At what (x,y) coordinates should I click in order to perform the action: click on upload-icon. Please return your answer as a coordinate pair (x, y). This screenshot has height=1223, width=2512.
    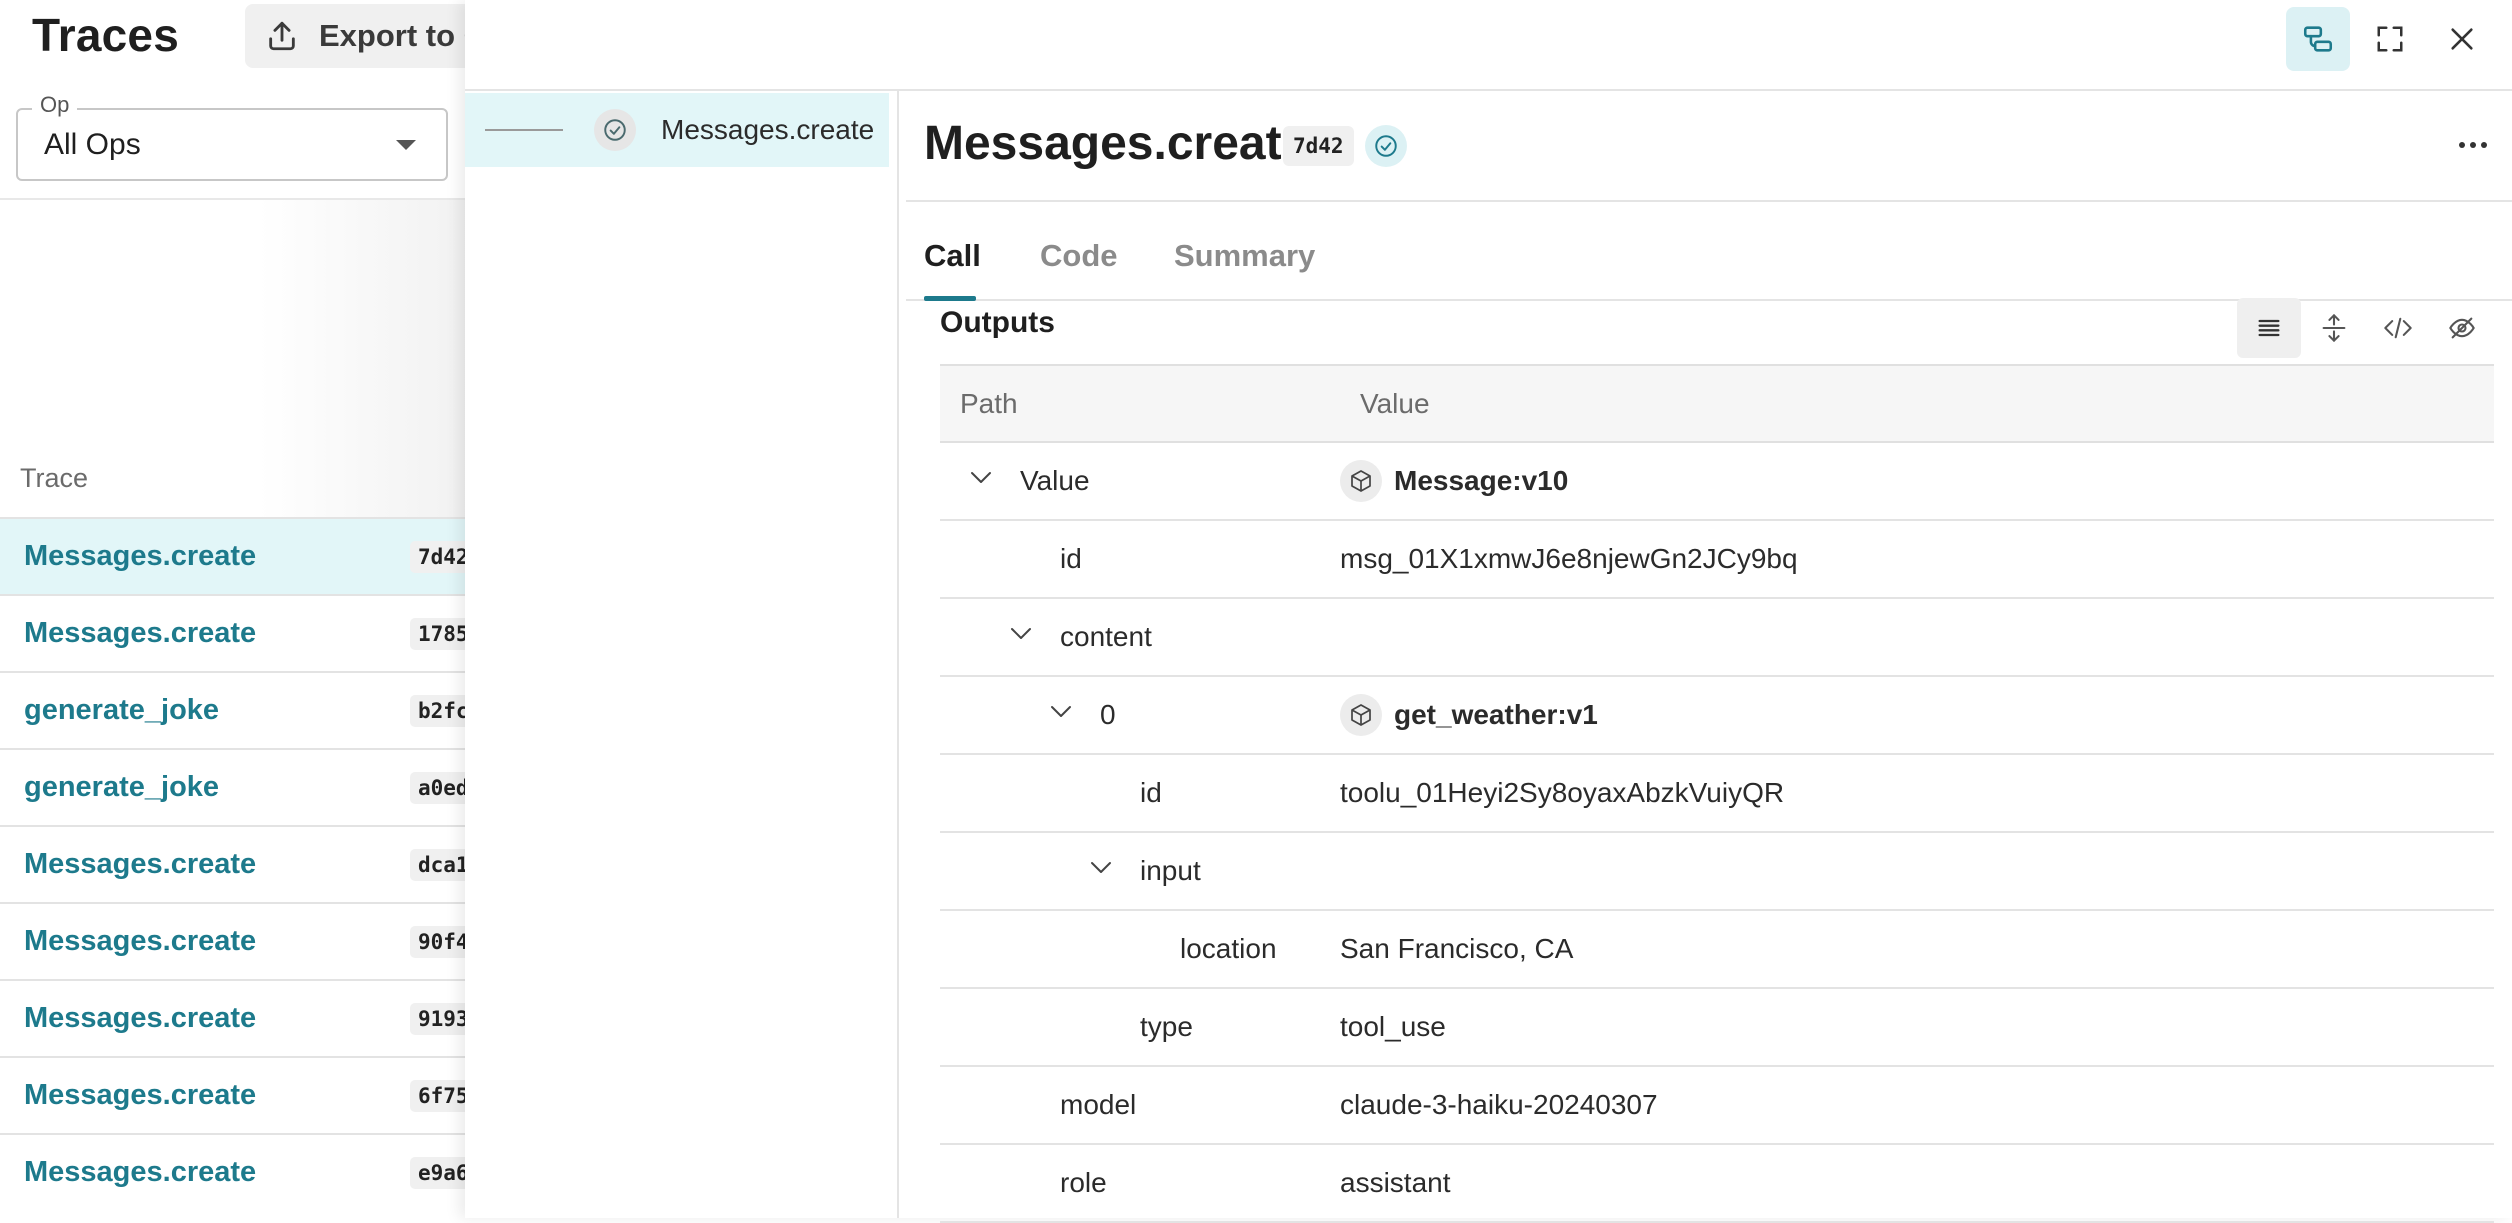
    Looking at the image, I should click on (282, 36).